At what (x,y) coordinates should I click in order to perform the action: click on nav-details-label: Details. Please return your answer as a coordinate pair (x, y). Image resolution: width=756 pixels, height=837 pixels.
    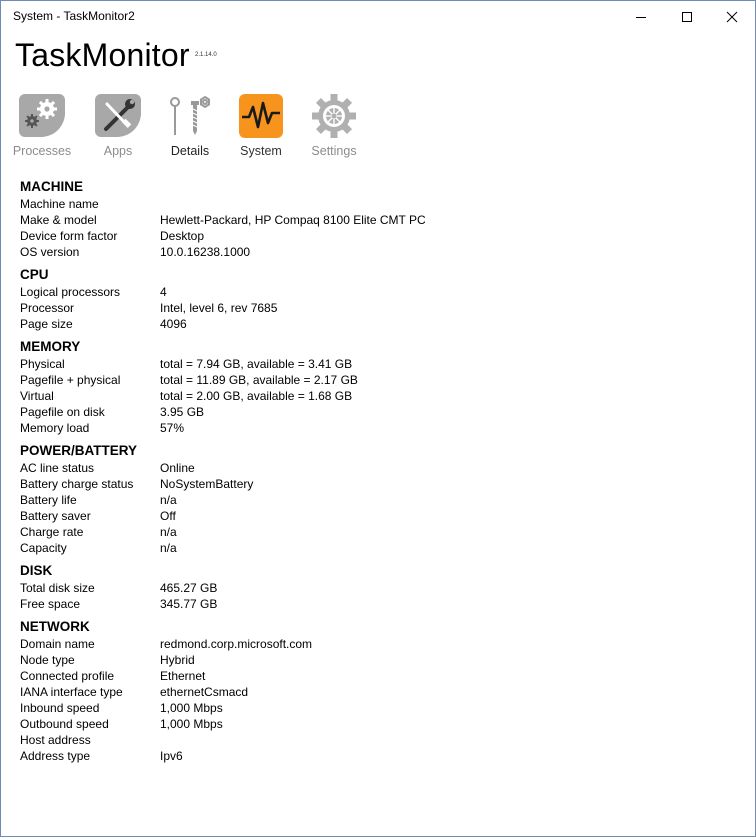
    Looking at the image, I should click on (190, 151).